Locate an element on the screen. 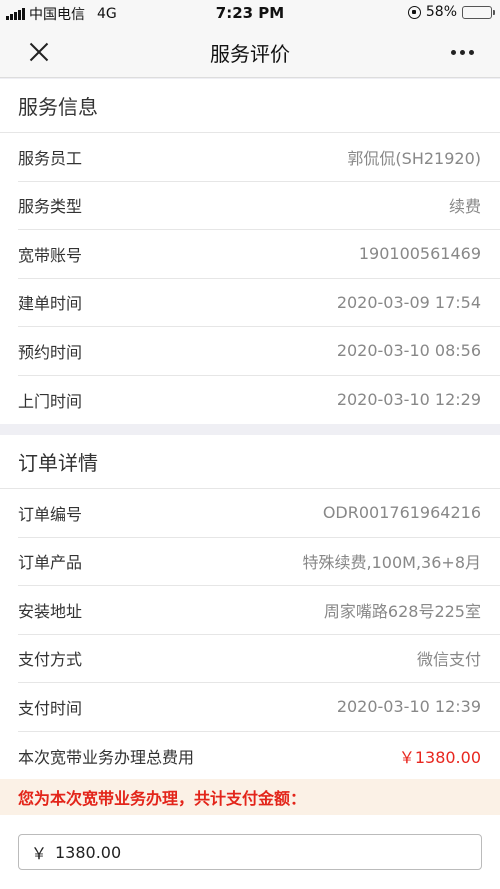  info-row: 建单时间 2020-03-09 17:54 is located at coordinates (259, 303).